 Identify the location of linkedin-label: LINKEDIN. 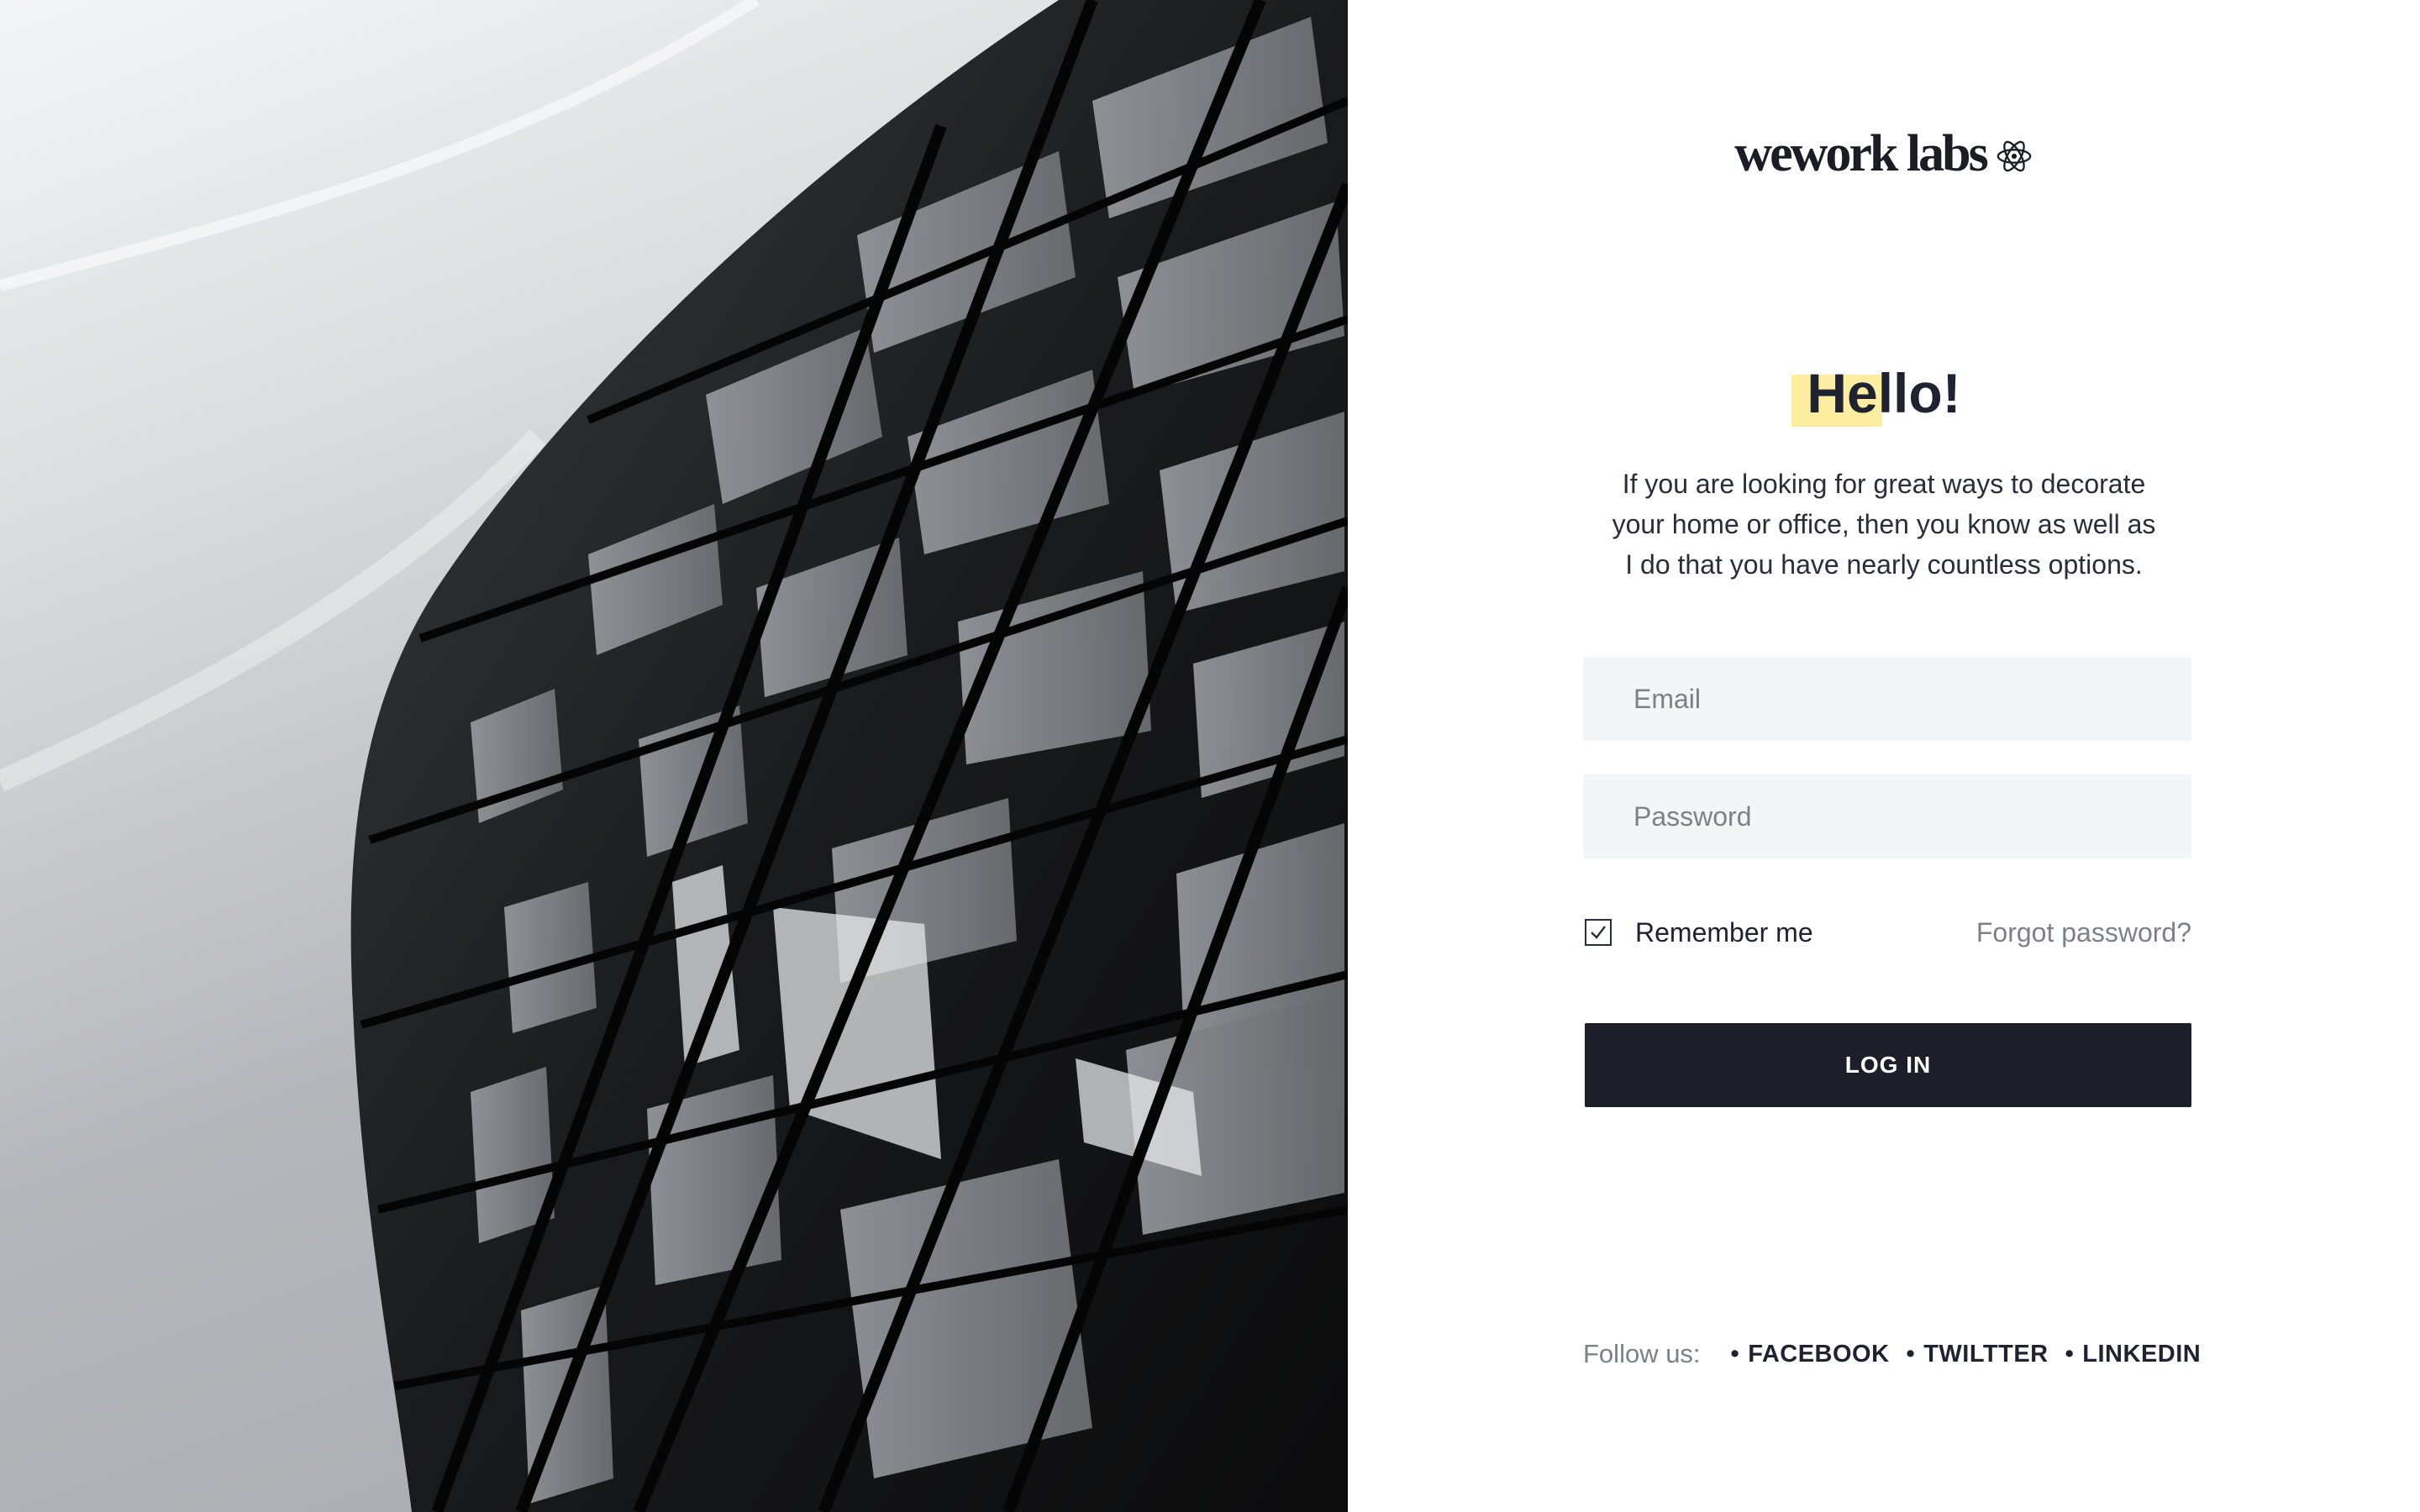
(2142, 1354).